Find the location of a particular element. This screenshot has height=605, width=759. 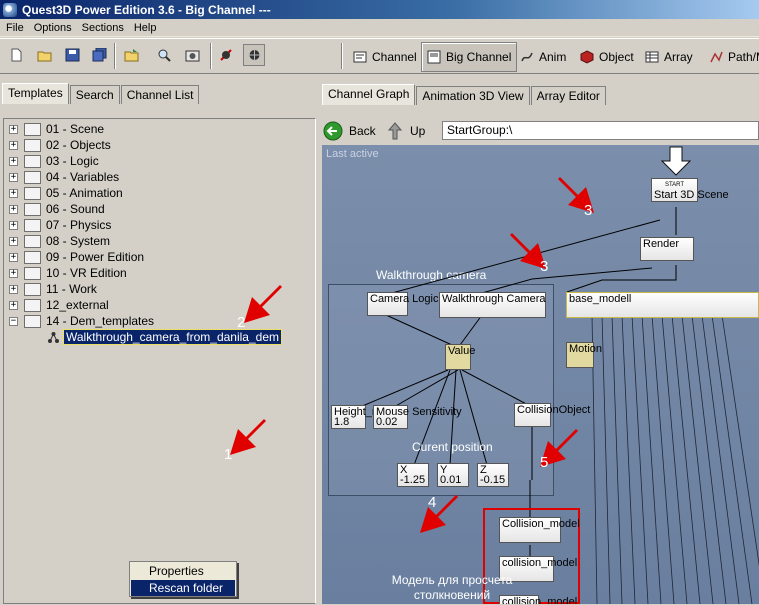

node-collision-object: CollisionObject is located at coordinates (552, 415).